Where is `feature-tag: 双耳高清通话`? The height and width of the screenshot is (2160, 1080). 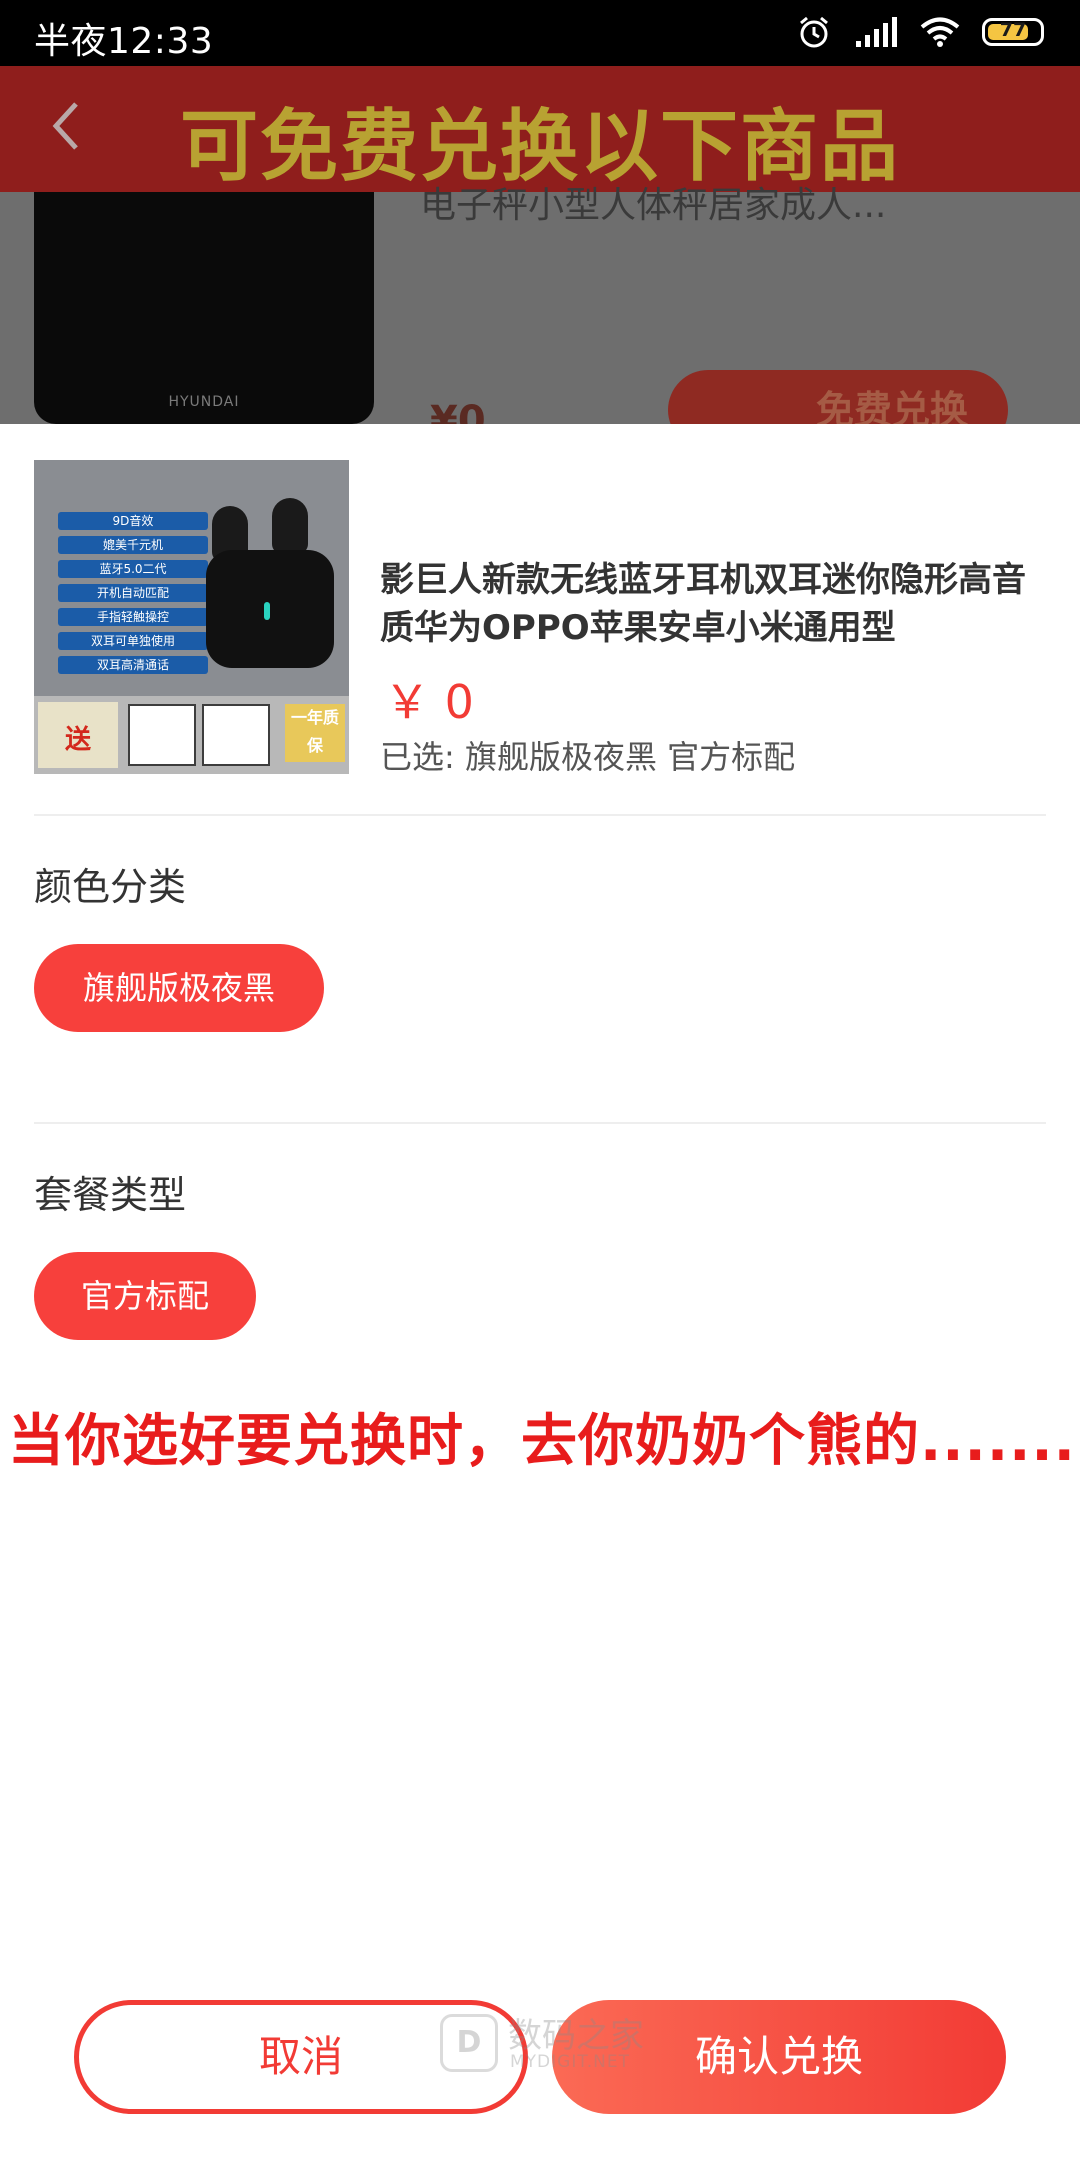
feature-tag: 双耳高清通话 is located at coordinates (133, 665).